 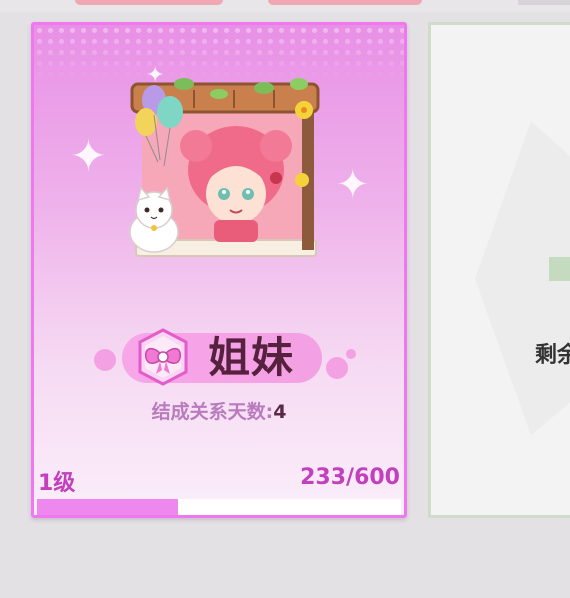 What do you see at coordinates (552, 355) in the screenshot?
I see `next-card-text: 剩余` at bounding box center [552, 355].